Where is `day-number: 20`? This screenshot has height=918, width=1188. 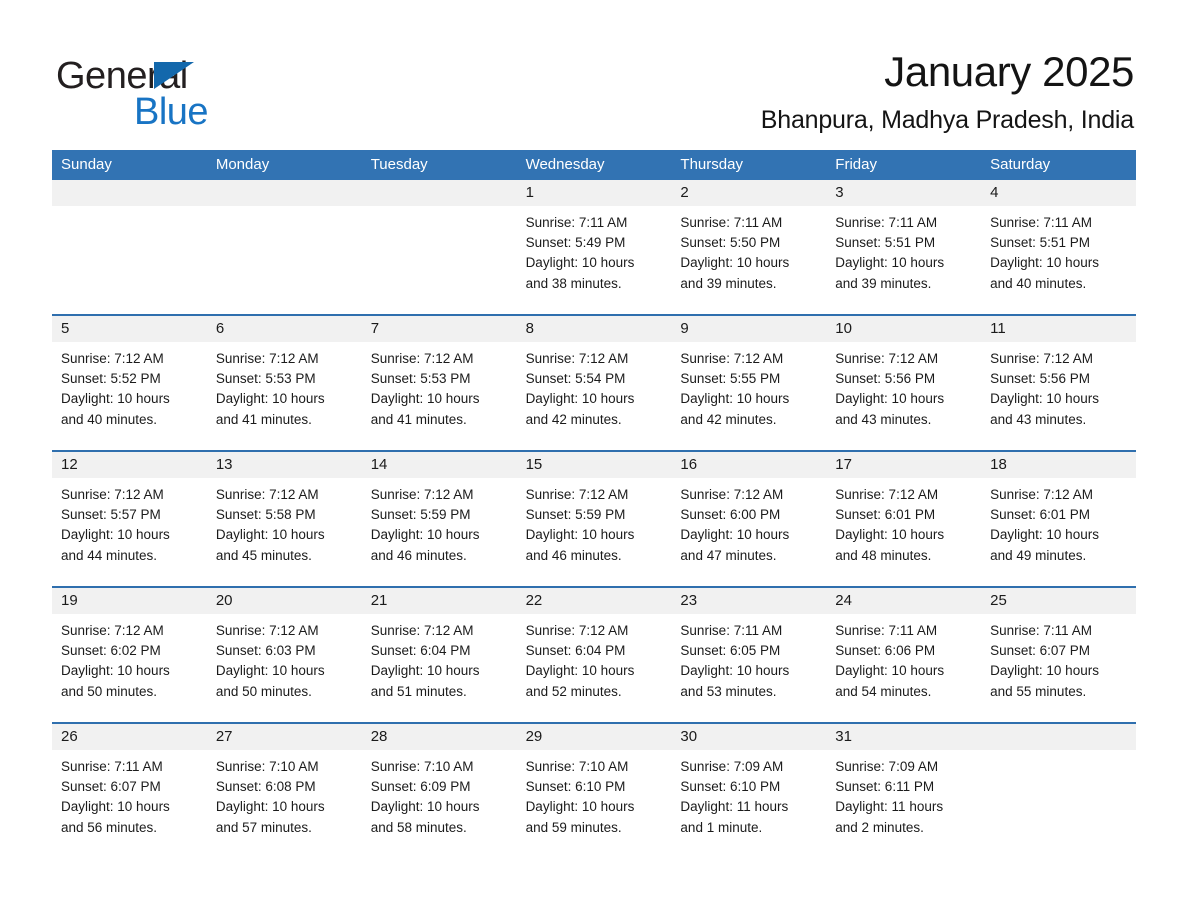 day-number: 20 is located at coordinates (284, 601).